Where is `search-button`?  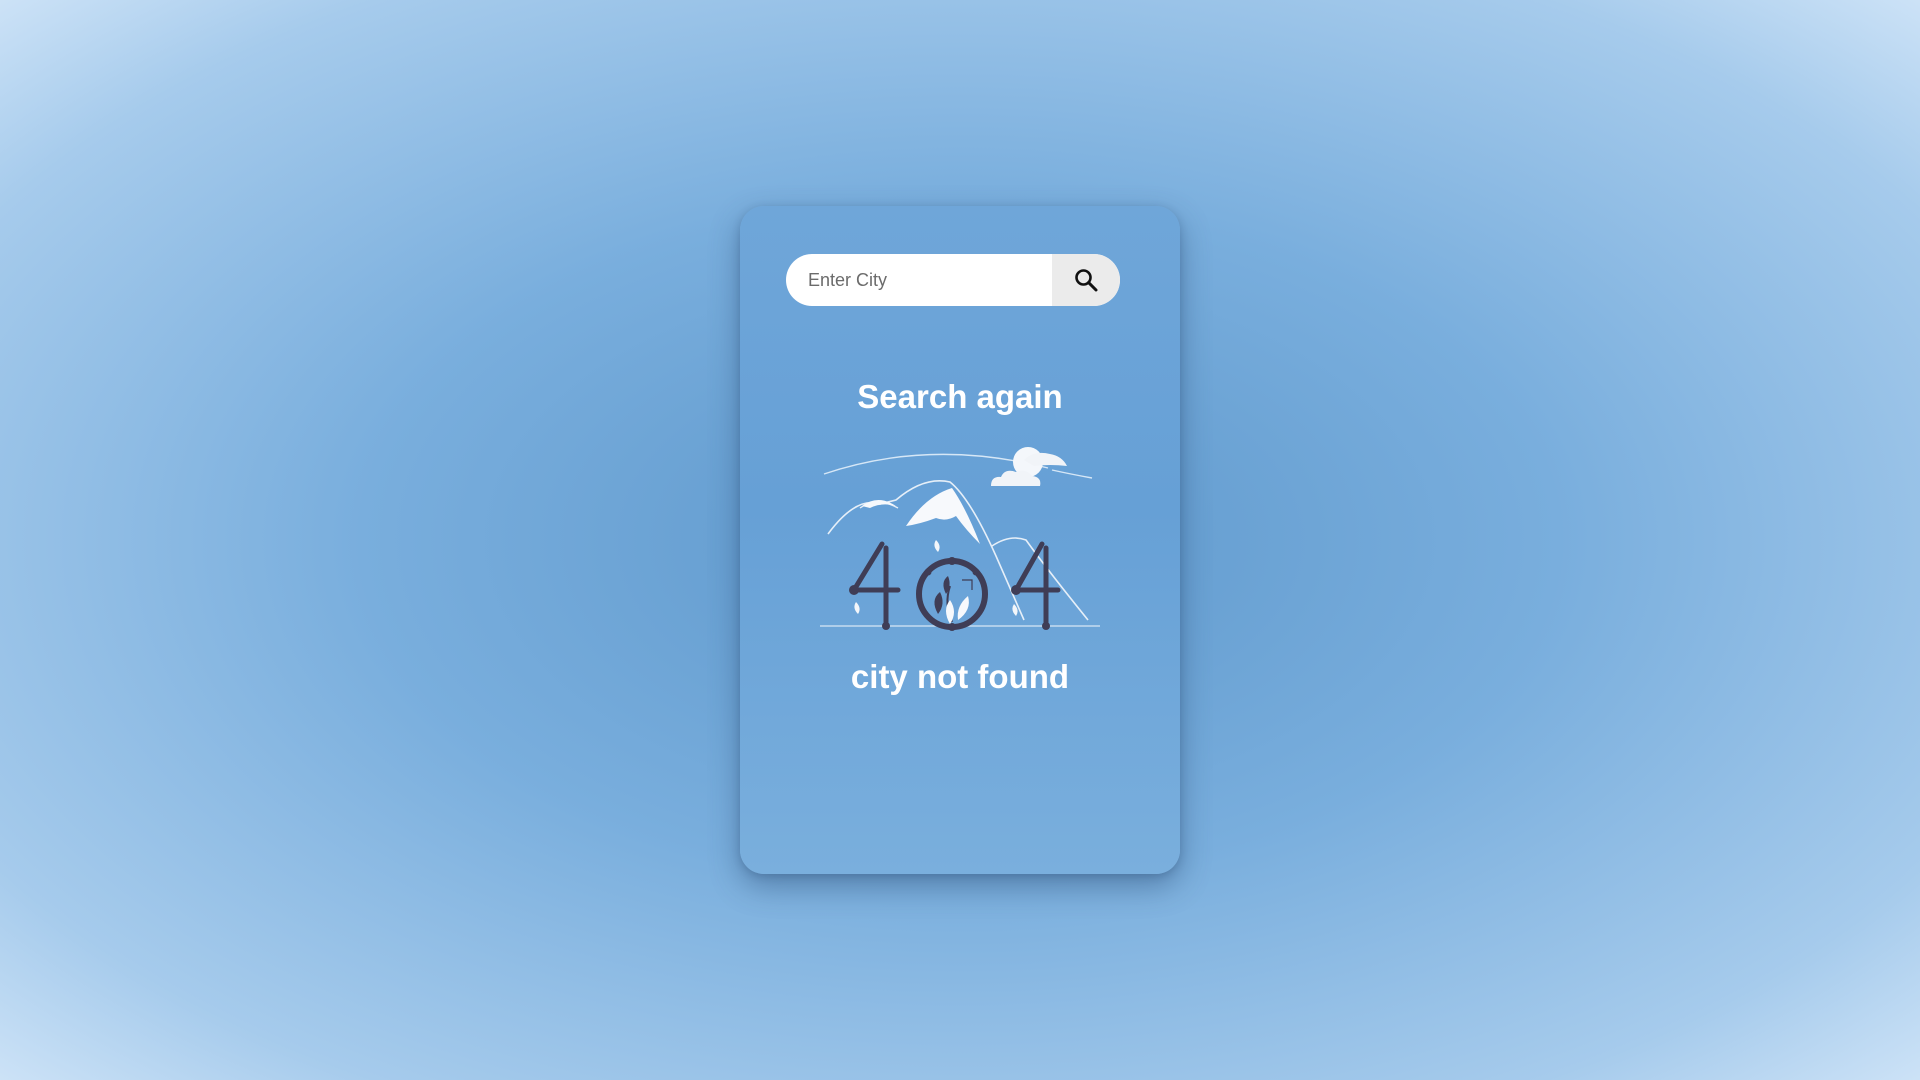 search-button is located at coordinates (1086, 280).